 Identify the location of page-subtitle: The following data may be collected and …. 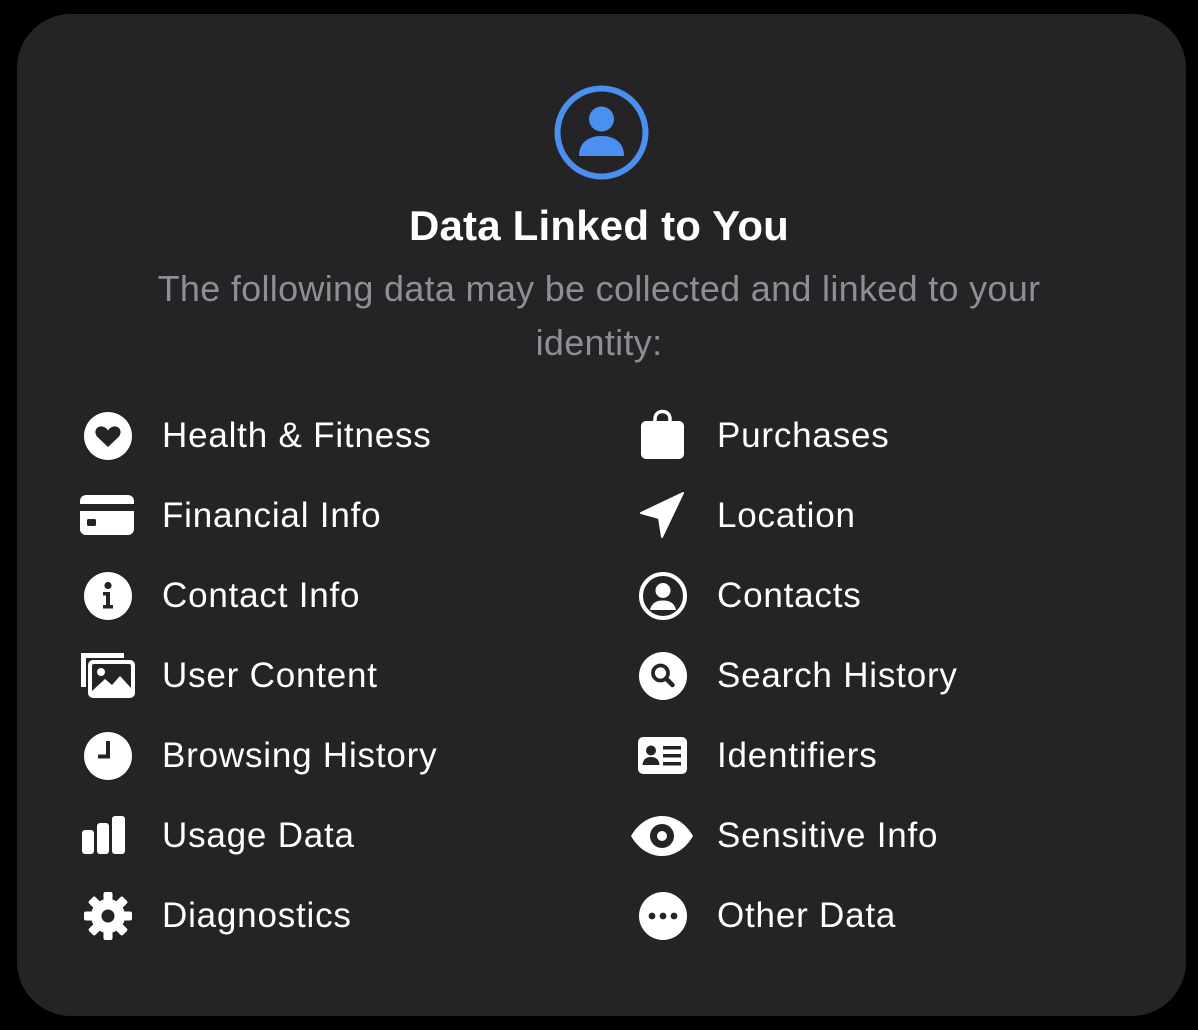
(599, 315).